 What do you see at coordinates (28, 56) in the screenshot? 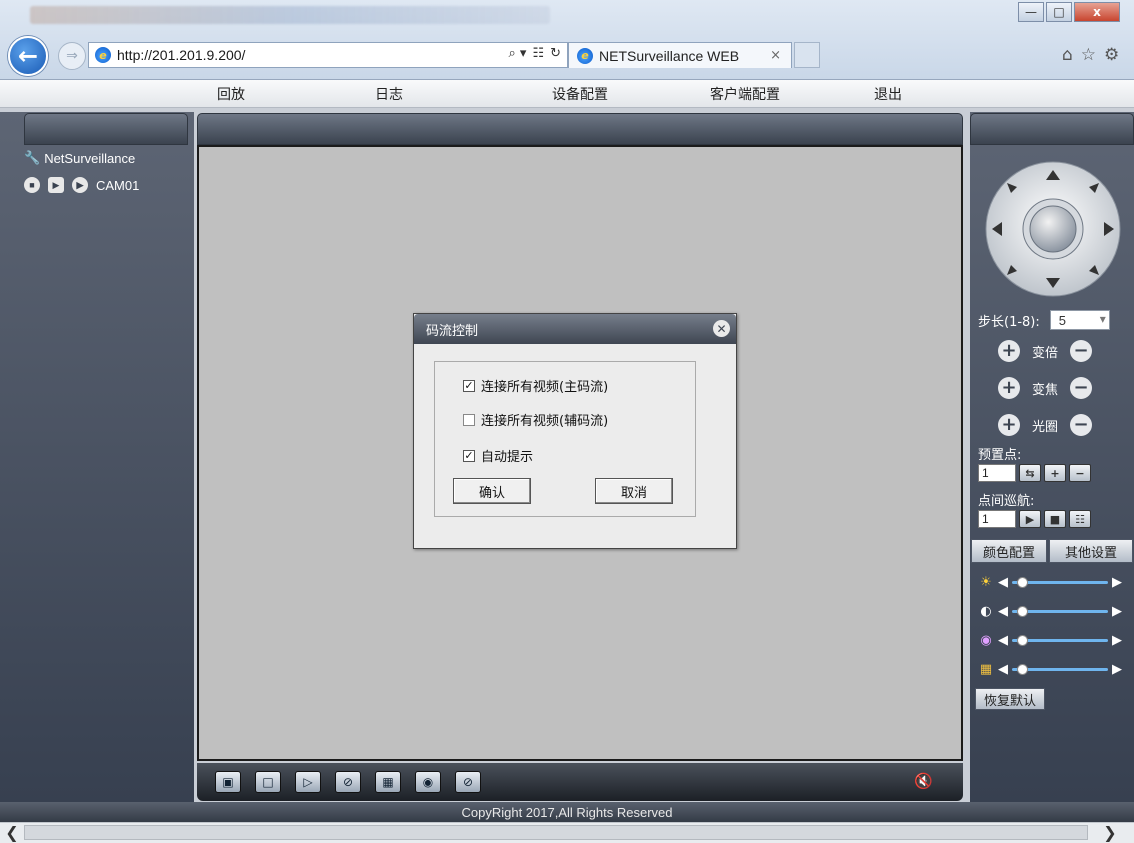
I see `back-arrow-icon: ←` at bounding box center [28, 56].